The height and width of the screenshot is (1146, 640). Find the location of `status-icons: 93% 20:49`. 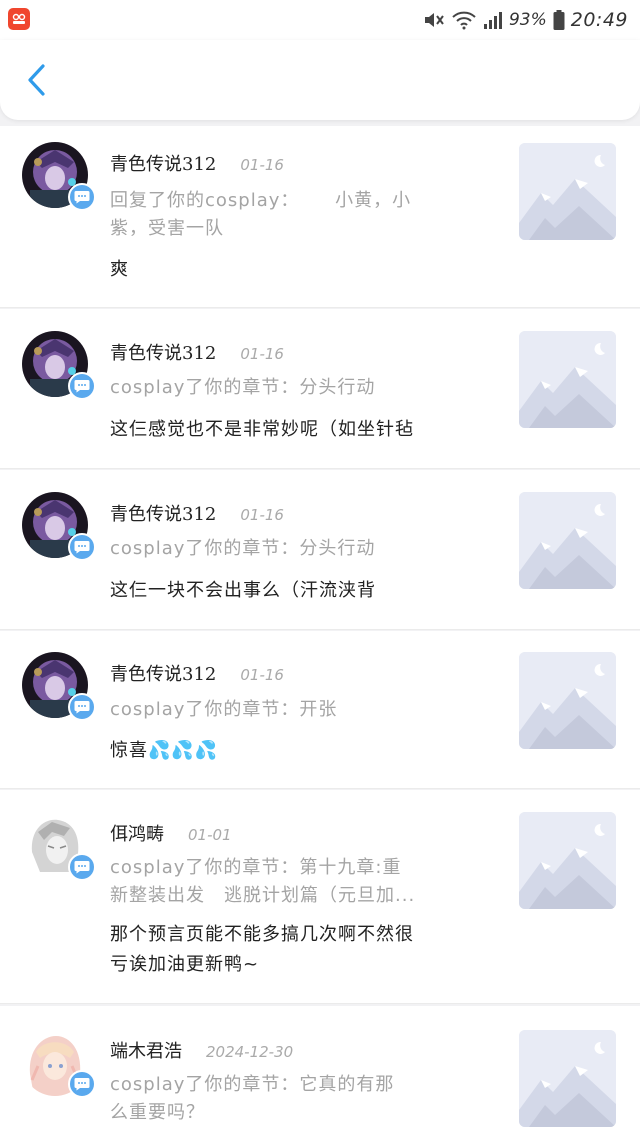

status-icons: 93% 20:49 is located at coordinates (525, 20).